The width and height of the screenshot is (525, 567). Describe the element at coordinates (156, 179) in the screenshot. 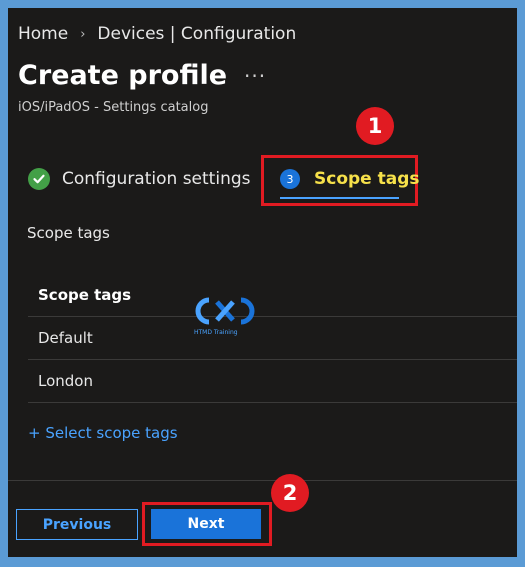

I see `tab-configuration-label: Configuration settings` at that location.